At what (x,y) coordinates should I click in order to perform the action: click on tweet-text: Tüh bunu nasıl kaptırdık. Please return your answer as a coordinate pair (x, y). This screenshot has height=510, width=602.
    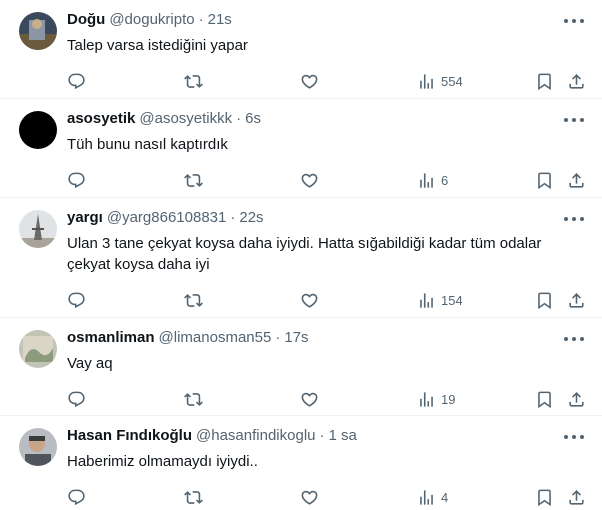
    Looking at the image, I should click on (147, 144).